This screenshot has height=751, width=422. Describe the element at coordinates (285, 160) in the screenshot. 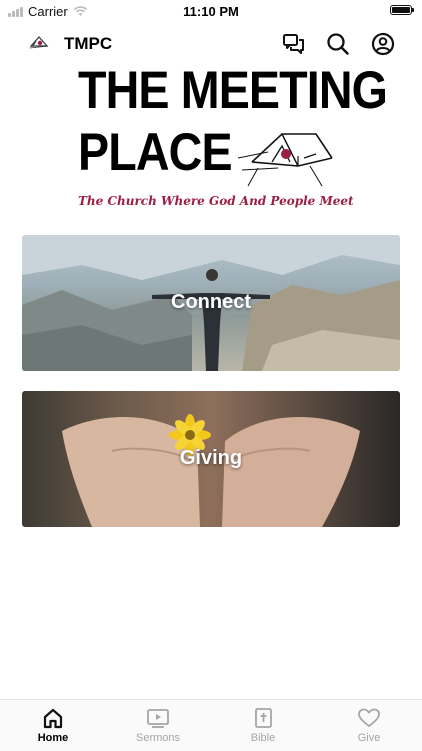

I see `tent-illustration` at that location.